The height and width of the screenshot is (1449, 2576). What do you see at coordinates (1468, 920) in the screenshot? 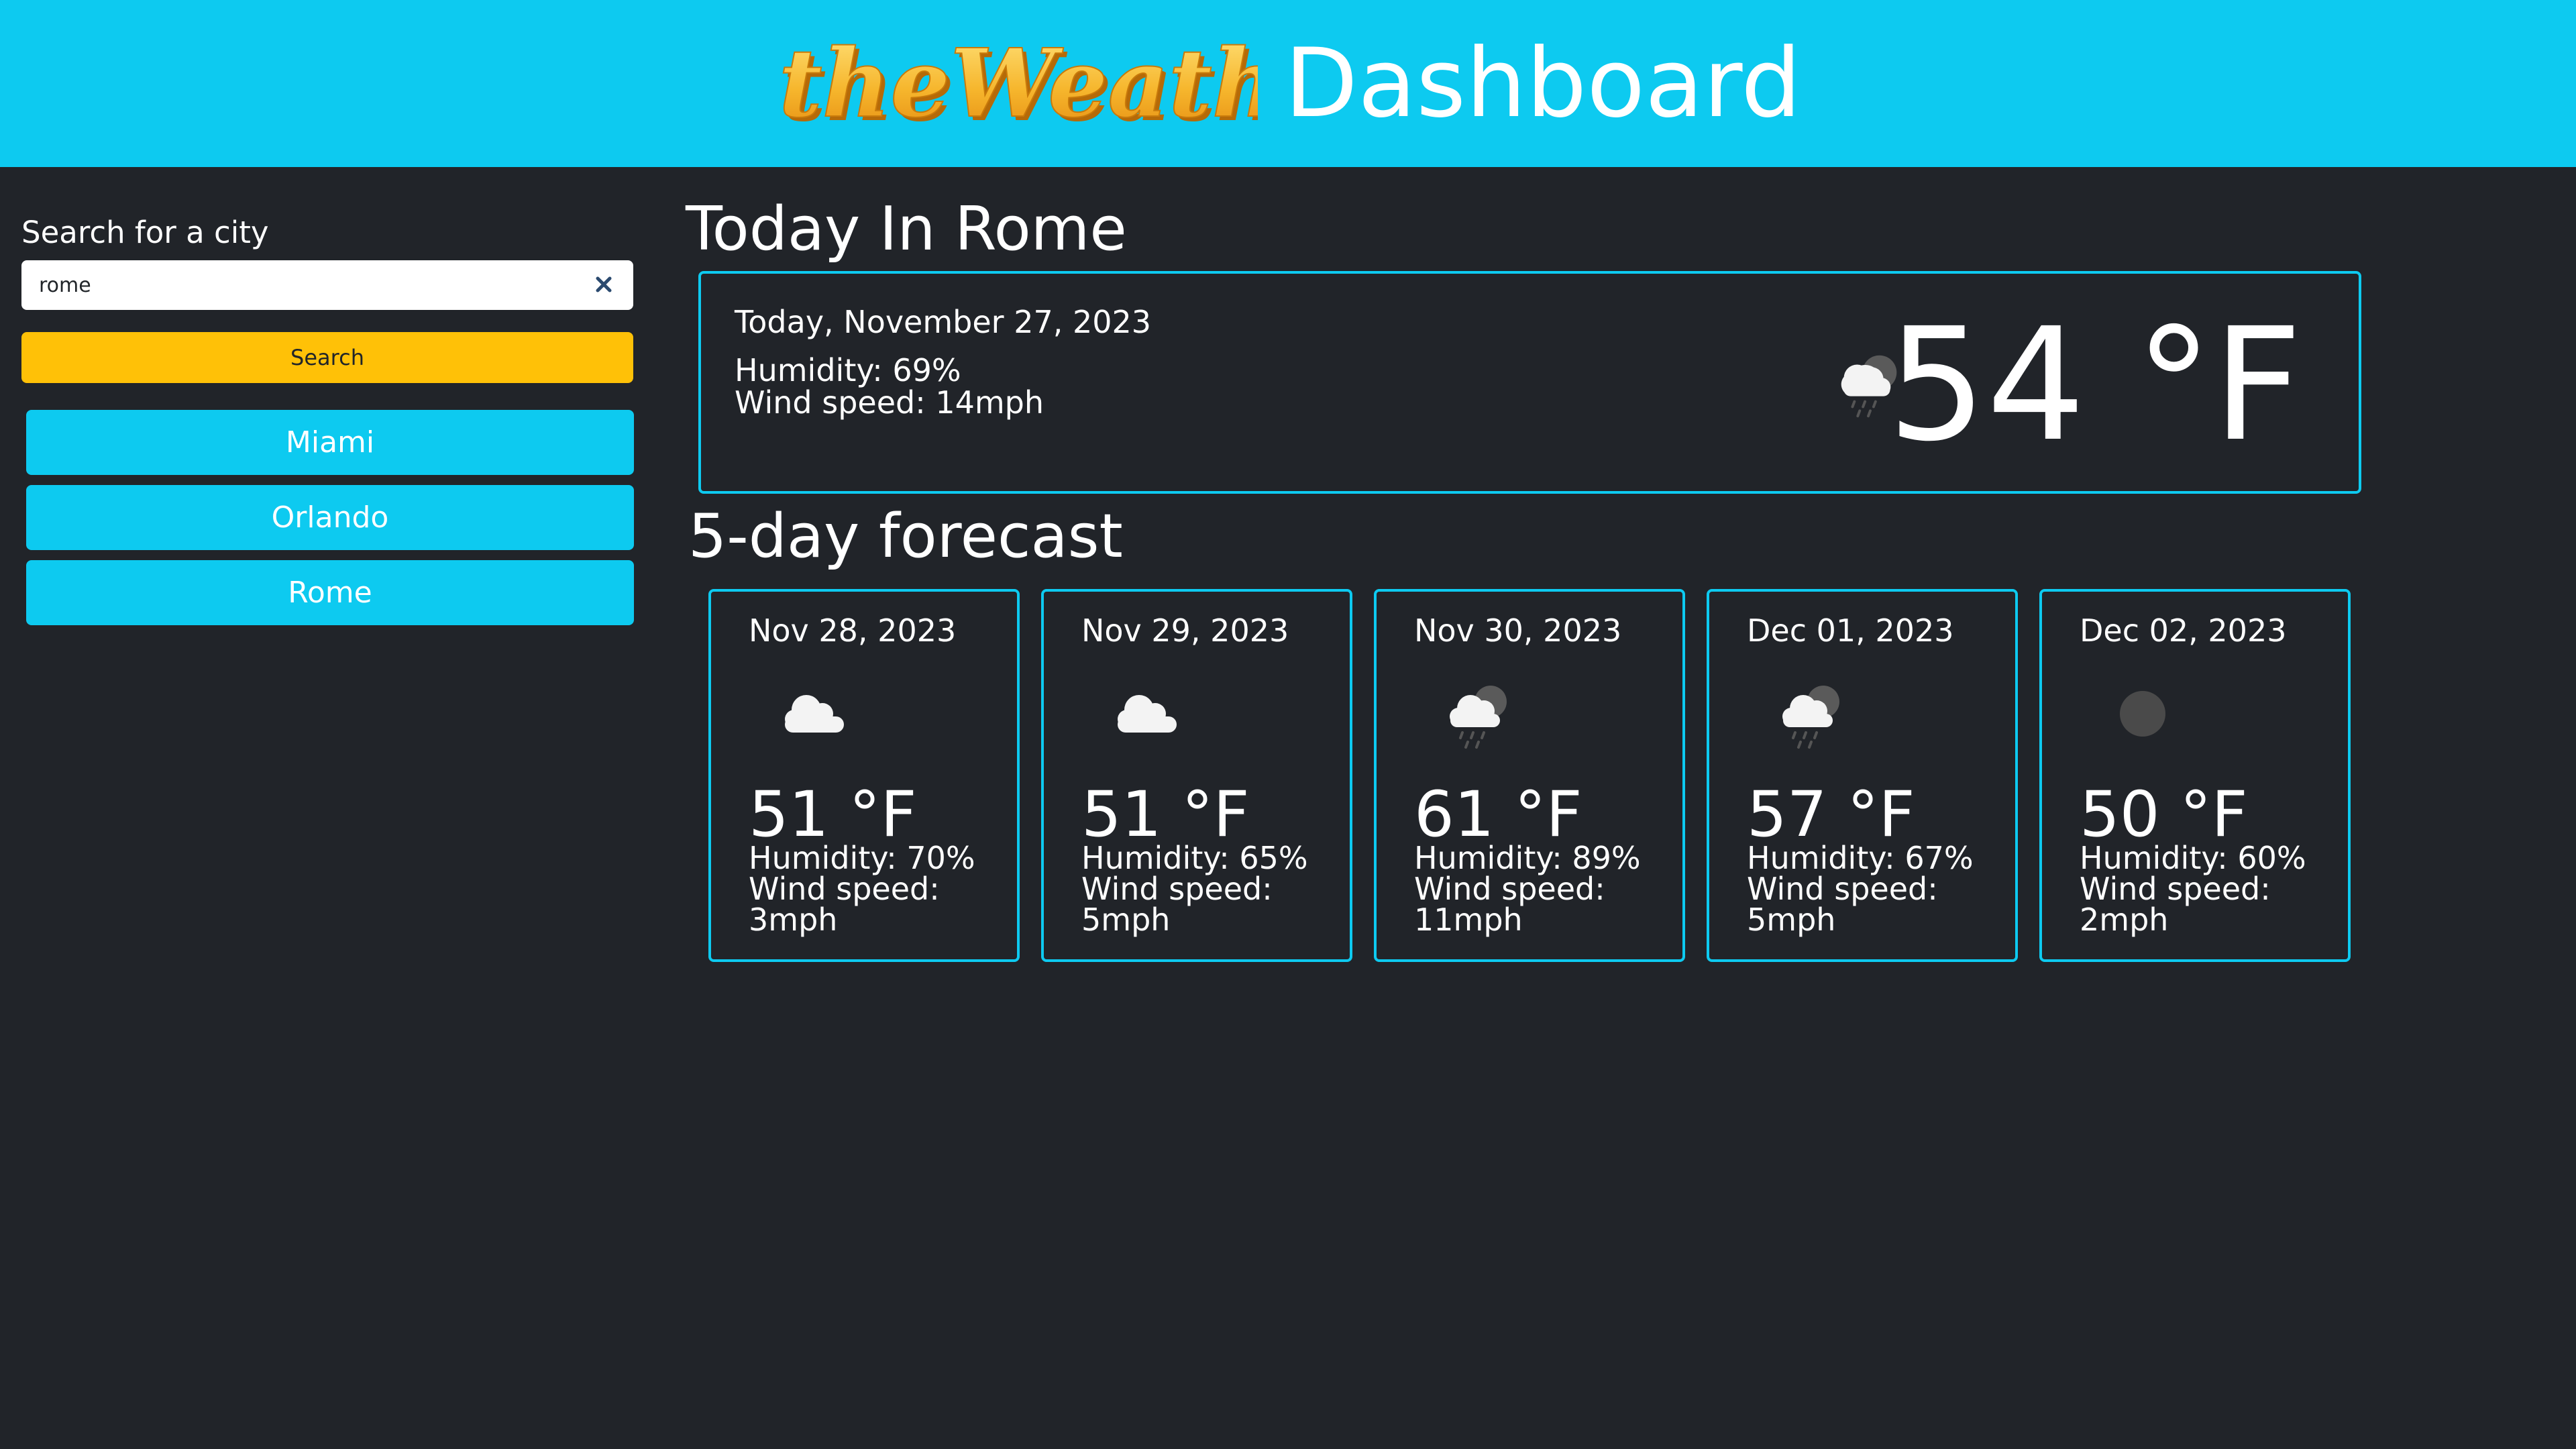
I see `forecast-wind-value: 11mph` at bounding box center [1468, 920].